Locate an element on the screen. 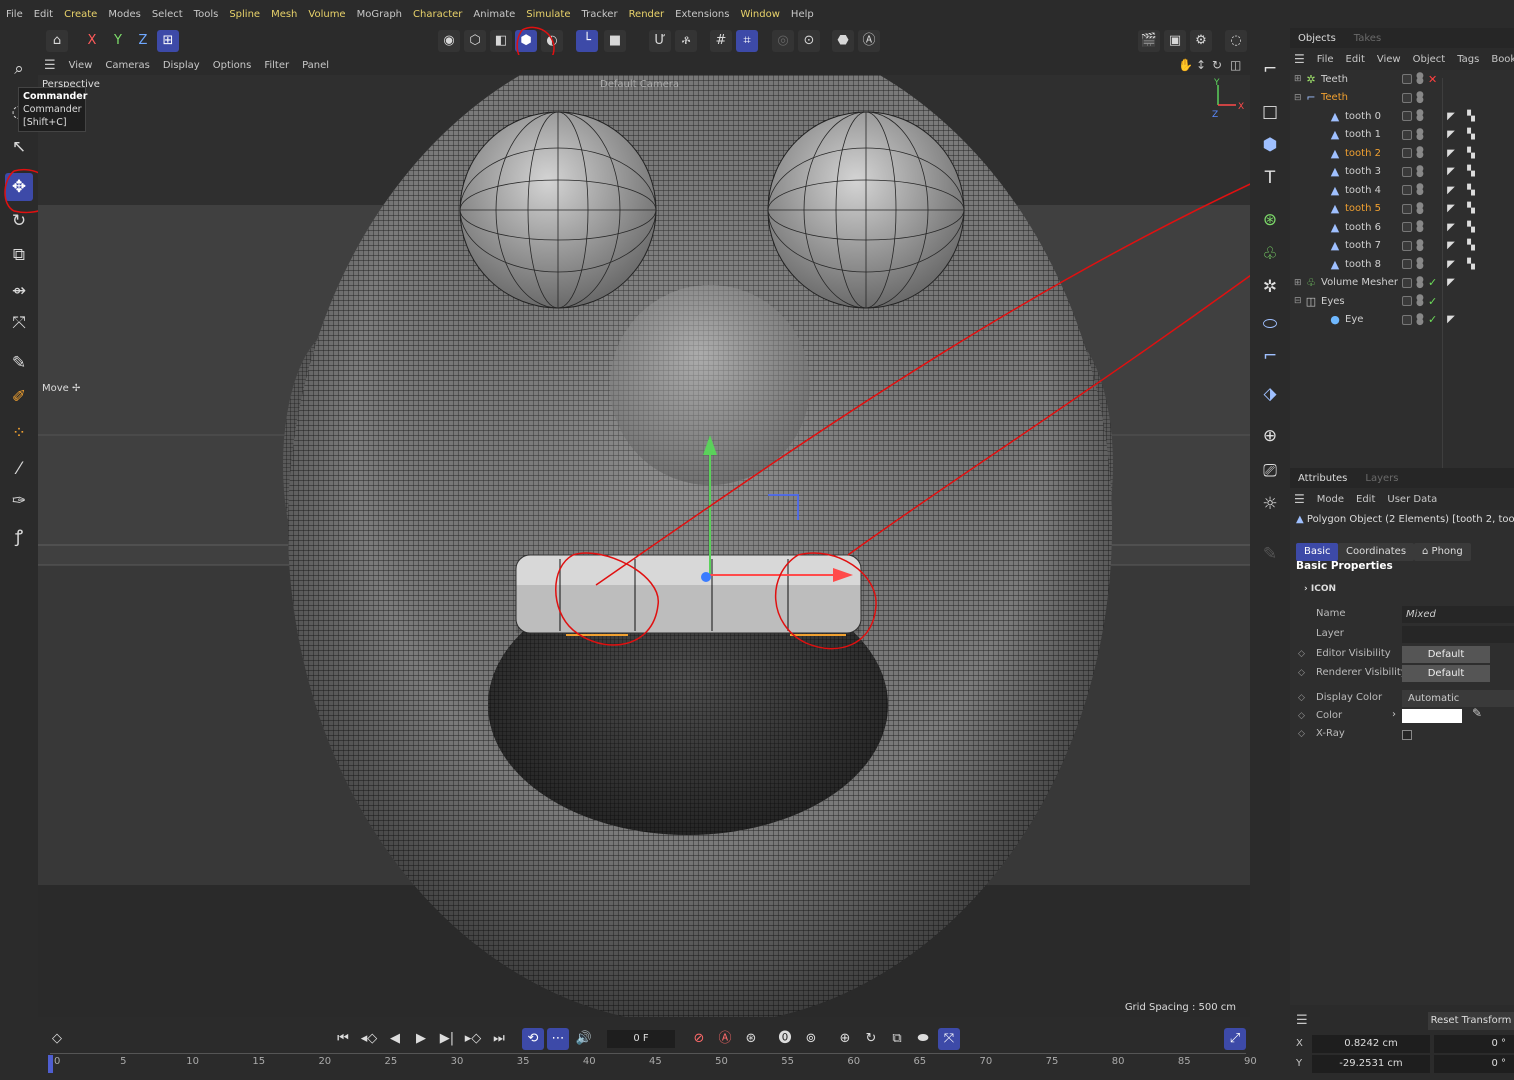 Image resolution: width=1514 pixels, height=1080 pixels. layer-field is located at coordinates (1458, 634).